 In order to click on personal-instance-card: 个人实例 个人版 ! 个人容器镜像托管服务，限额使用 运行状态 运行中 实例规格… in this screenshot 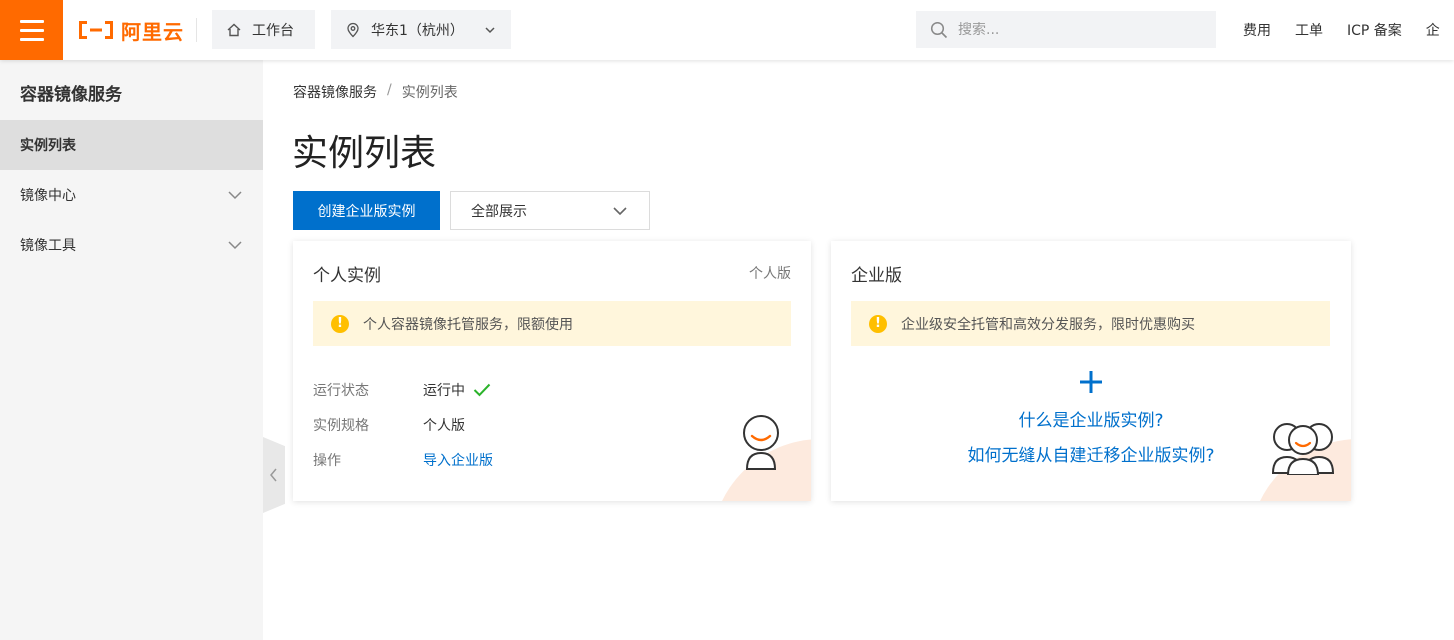, I will do `click(552, 371)`.